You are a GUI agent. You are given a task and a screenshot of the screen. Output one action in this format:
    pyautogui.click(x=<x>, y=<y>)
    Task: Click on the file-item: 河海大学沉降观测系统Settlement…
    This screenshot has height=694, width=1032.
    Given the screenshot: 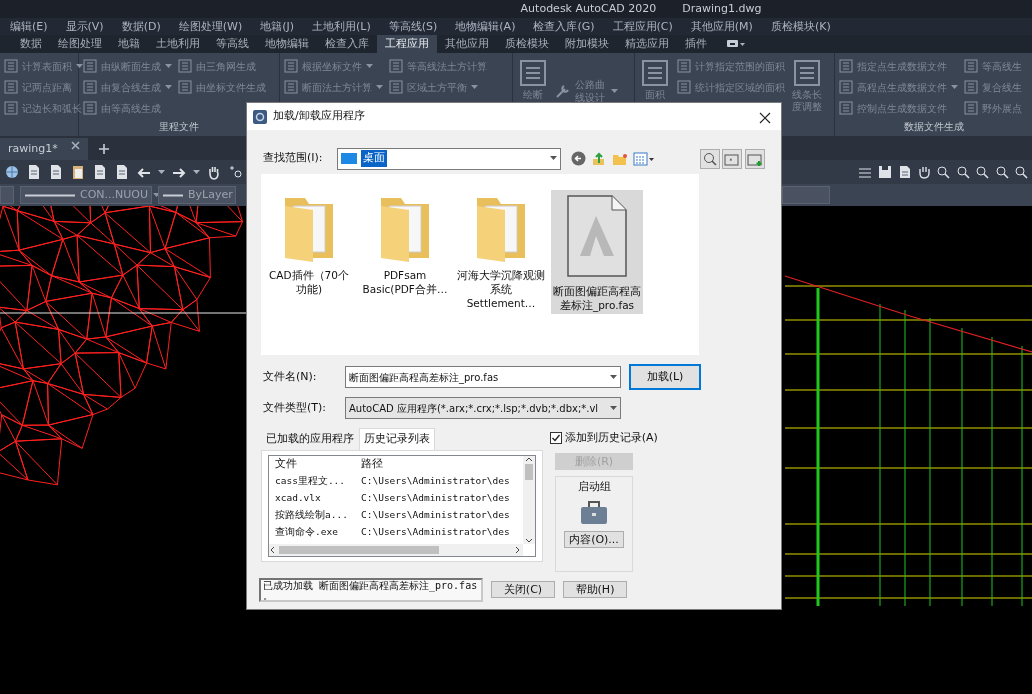 What is the action you would take?
    pyautogui.click(x=501, y=251)
    